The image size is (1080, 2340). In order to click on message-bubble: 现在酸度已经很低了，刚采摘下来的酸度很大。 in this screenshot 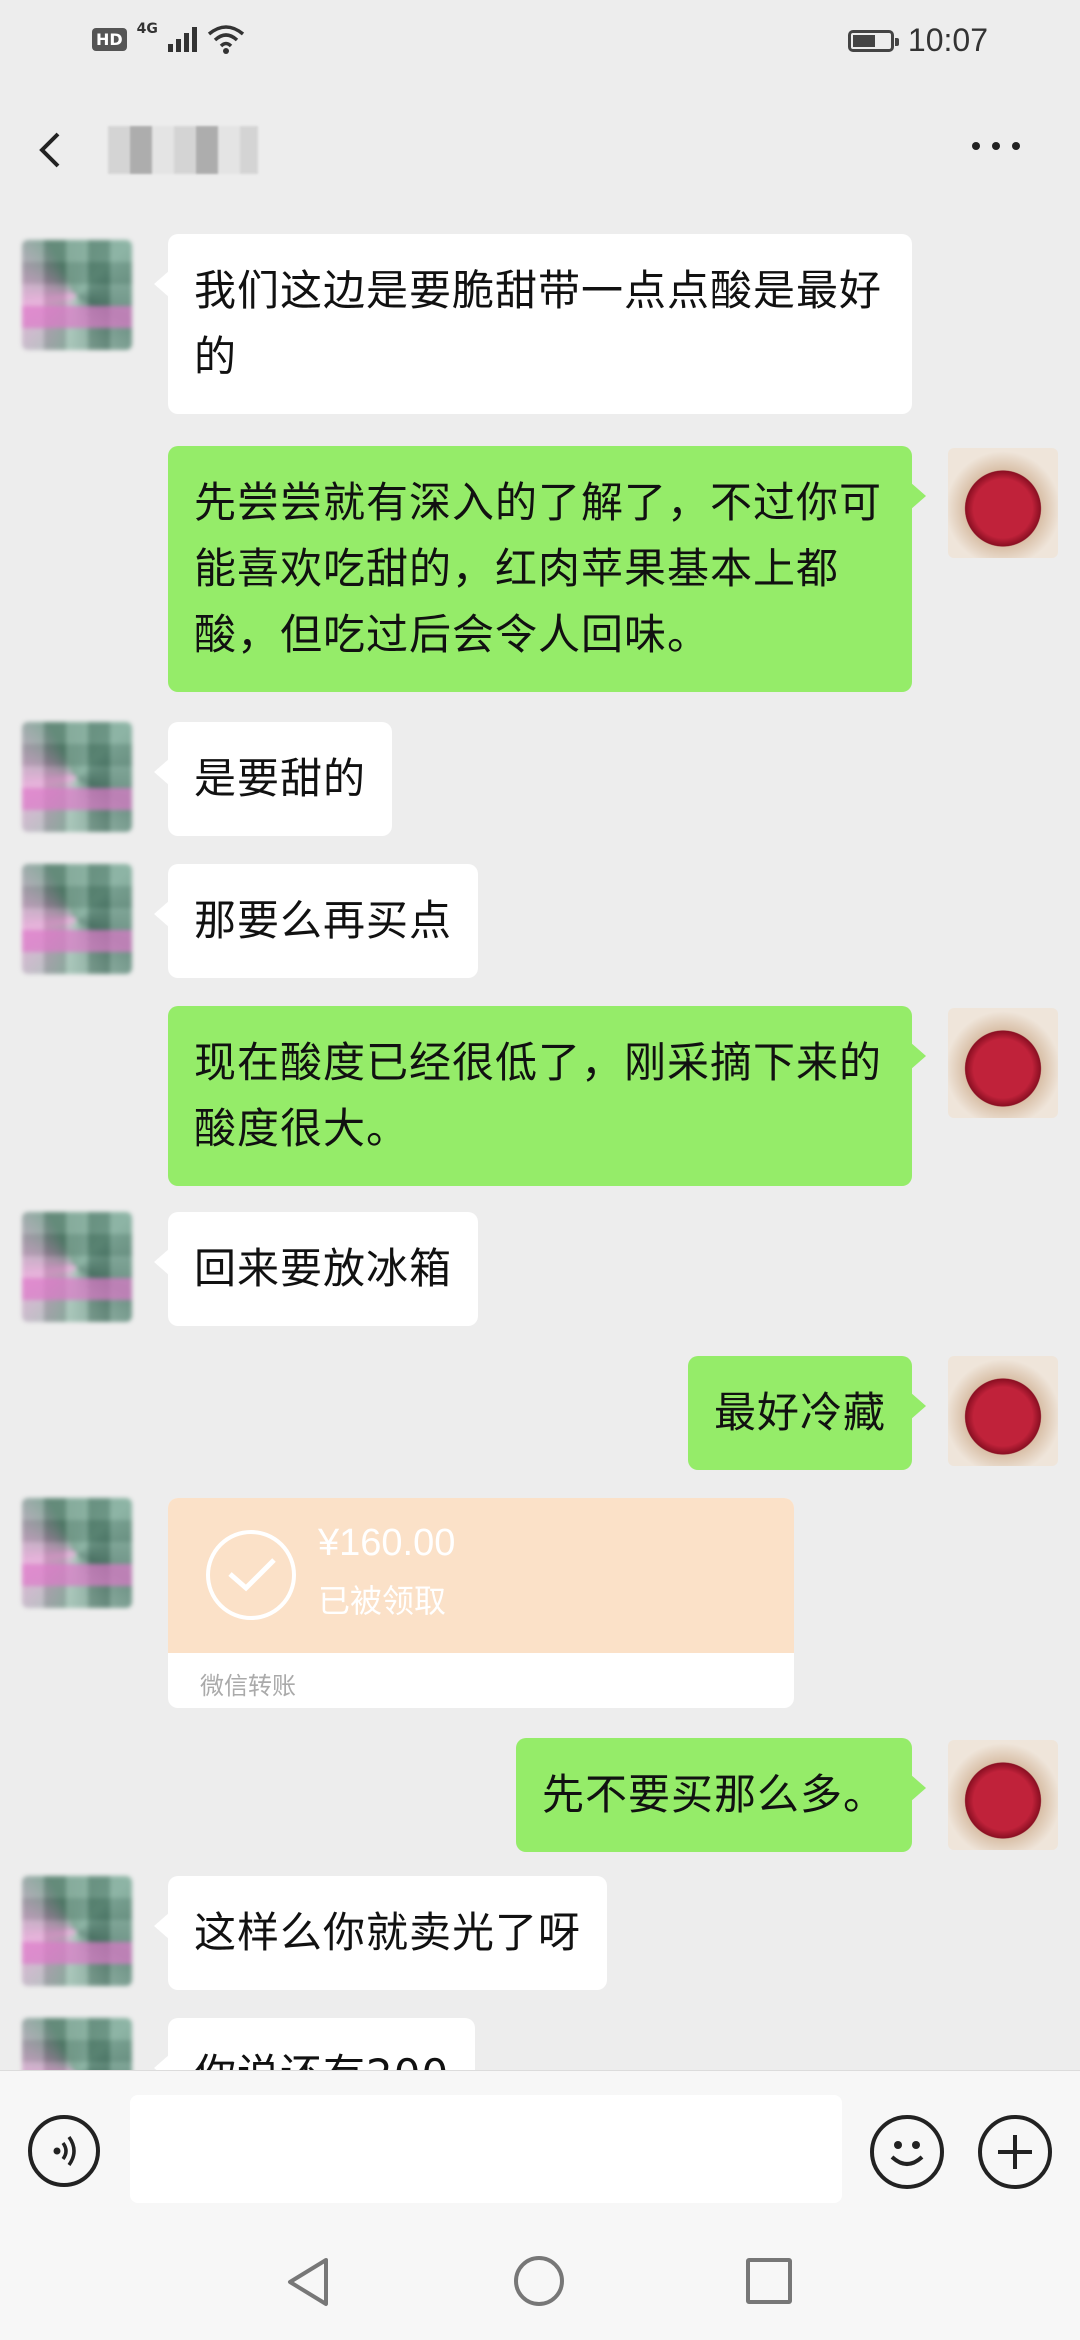, I will do `click(547, 1096)`.